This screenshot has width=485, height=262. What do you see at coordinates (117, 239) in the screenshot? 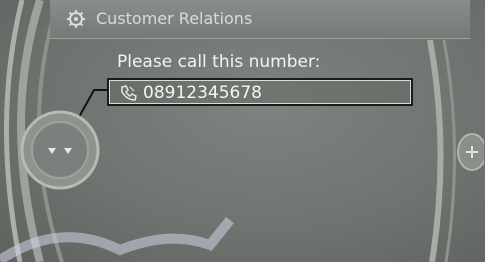
I see `watermark-graphic` at bounding box center [117, 239].